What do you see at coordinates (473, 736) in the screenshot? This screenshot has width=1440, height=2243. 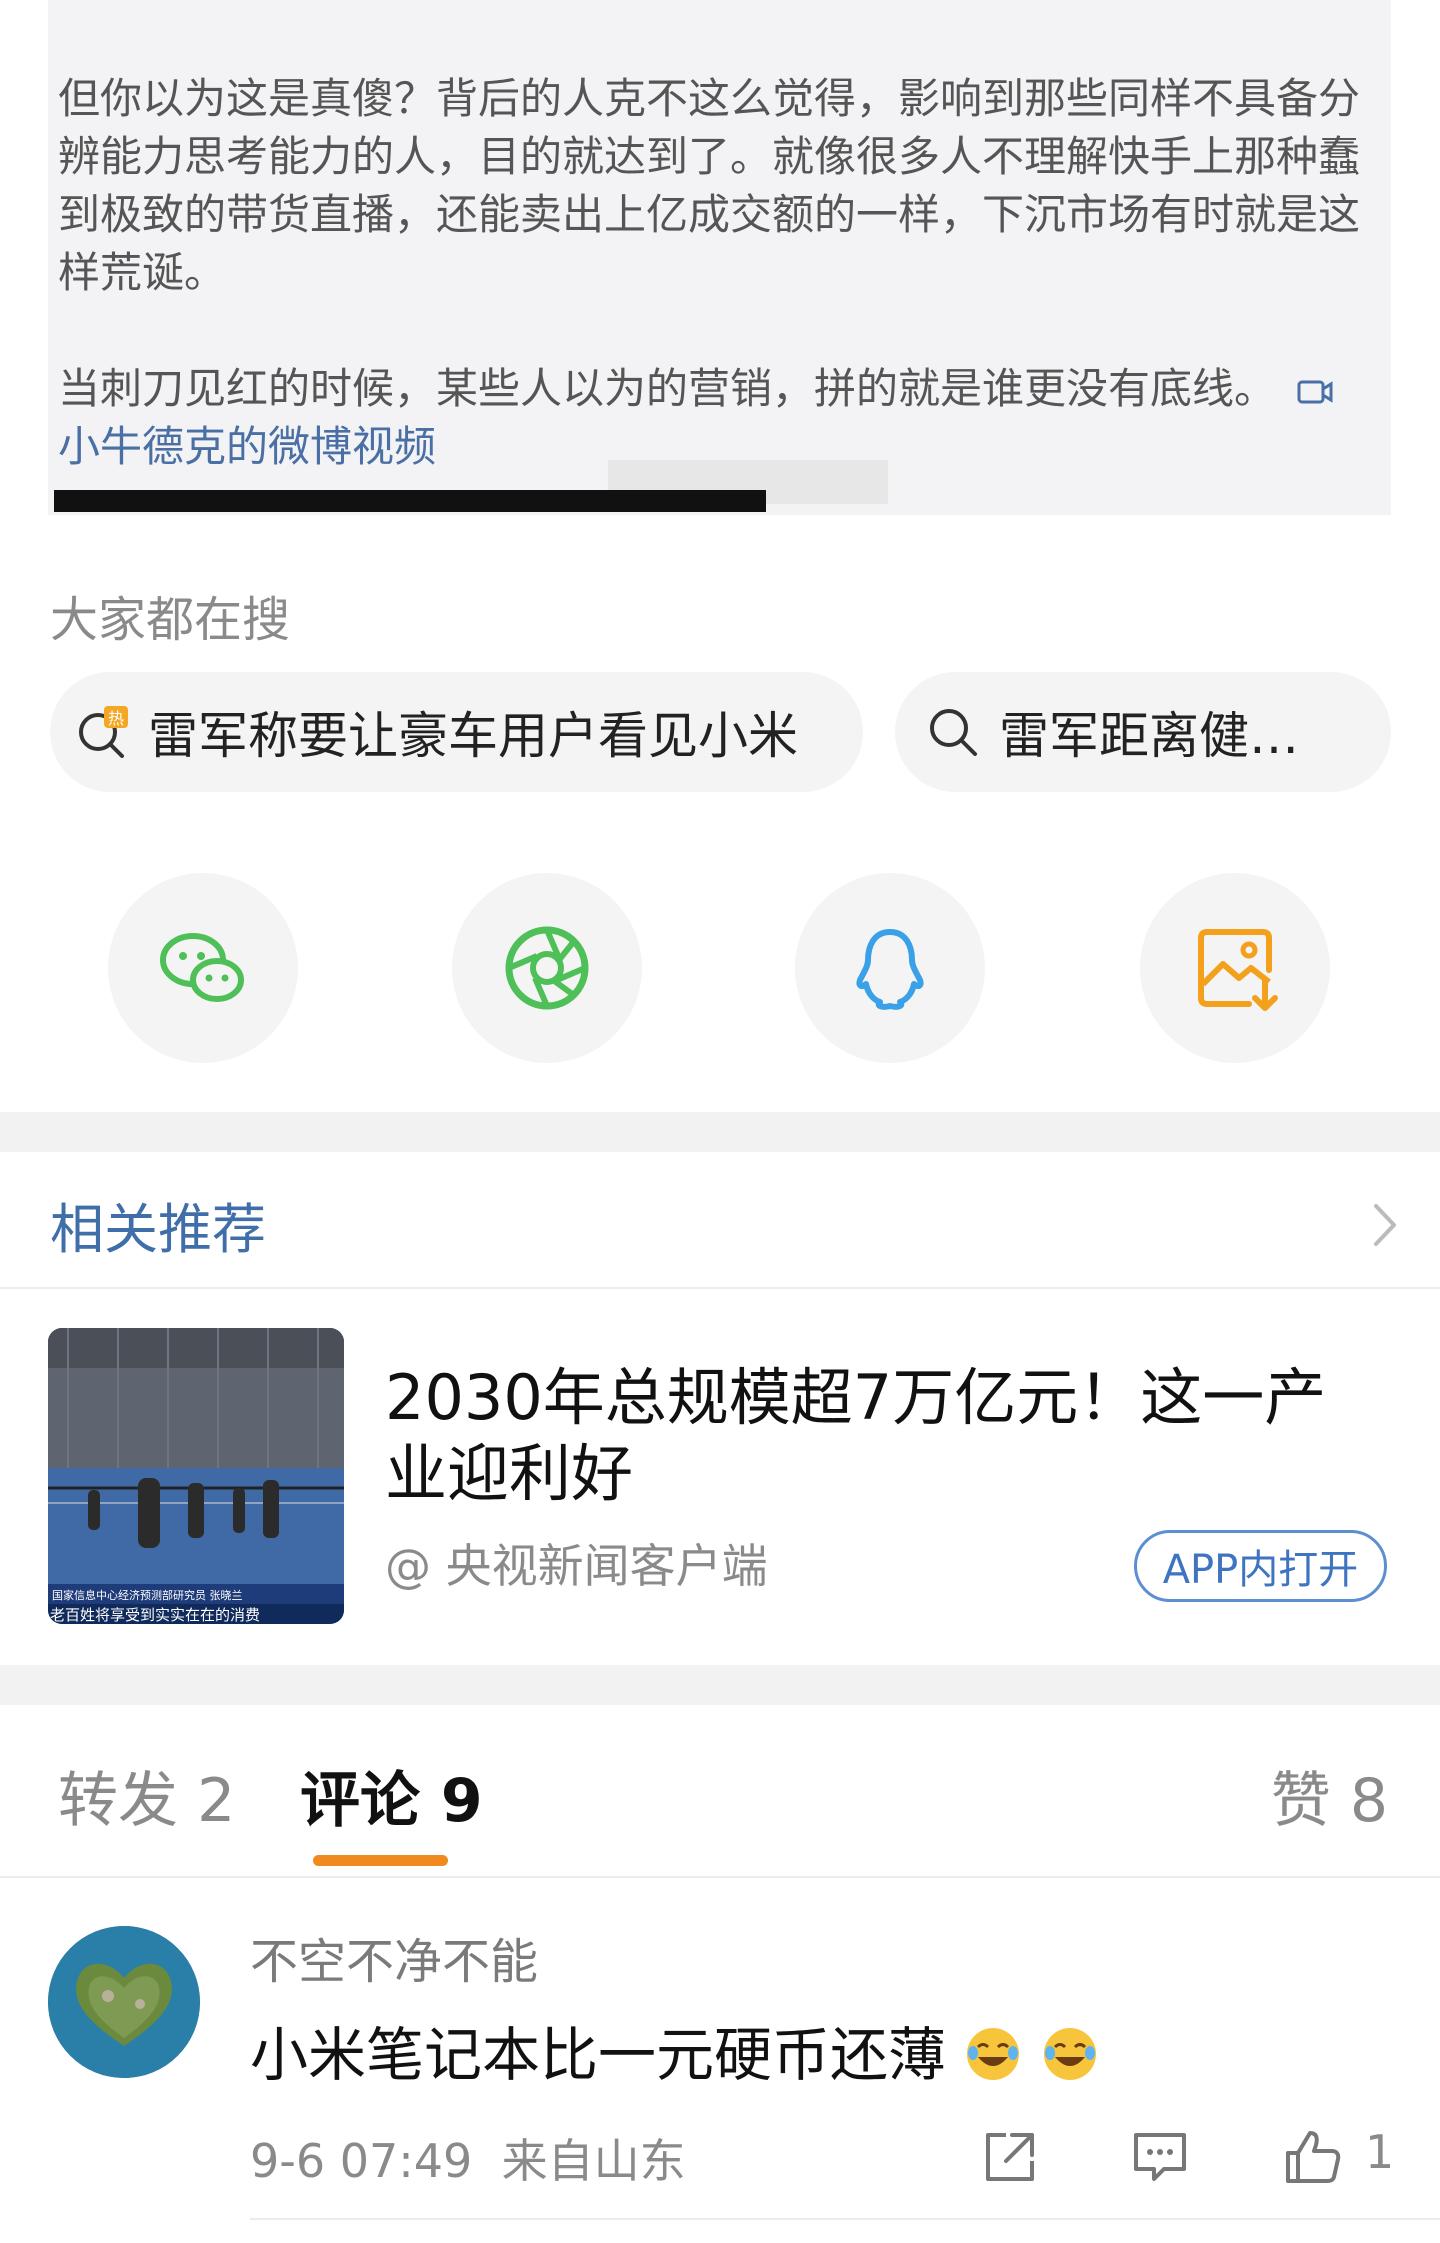 I see `search-chip-1-label: 雷军称要让豪车用户看见小米` at bounding box center [473, 736].